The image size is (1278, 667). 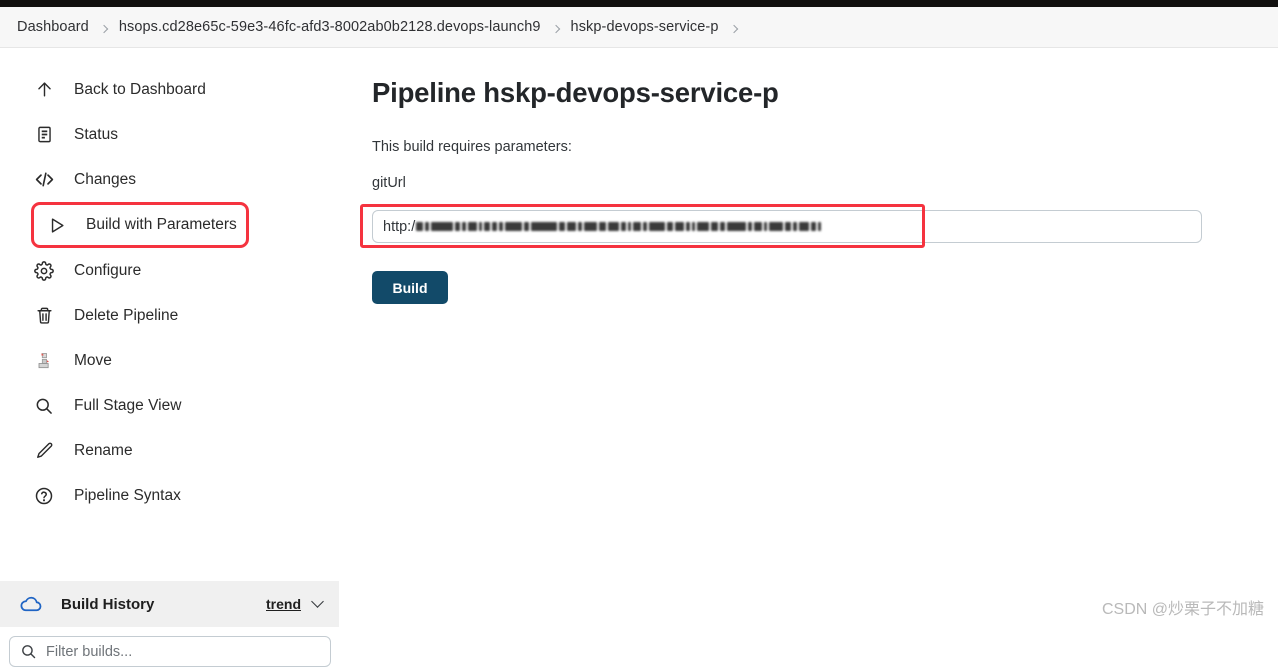 I want to click on chevron-down-icon, so click(x=317, y=601).